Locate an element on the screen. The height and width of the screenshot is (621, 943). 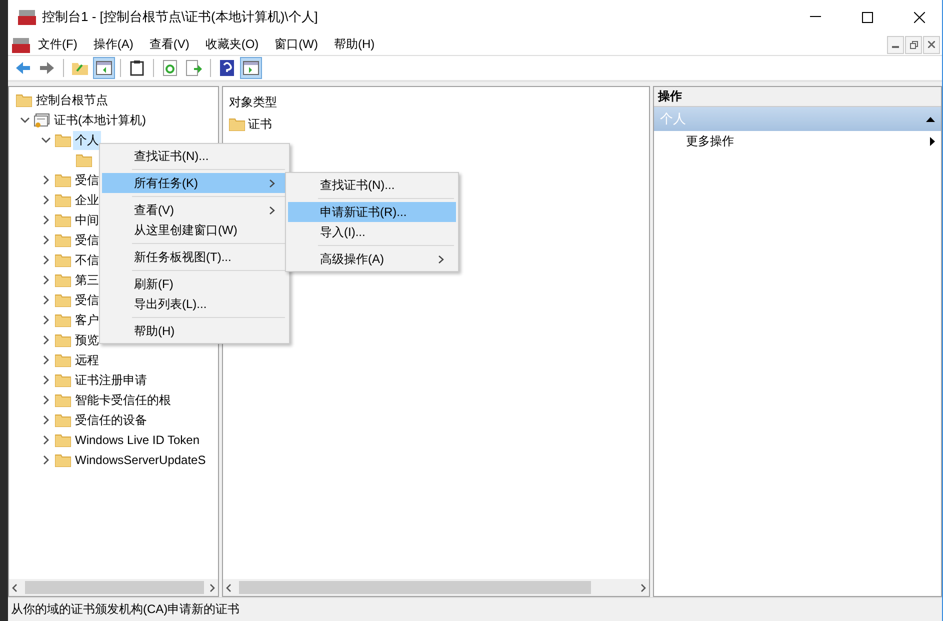
maximize-icon is located at coordinates (867, 17).